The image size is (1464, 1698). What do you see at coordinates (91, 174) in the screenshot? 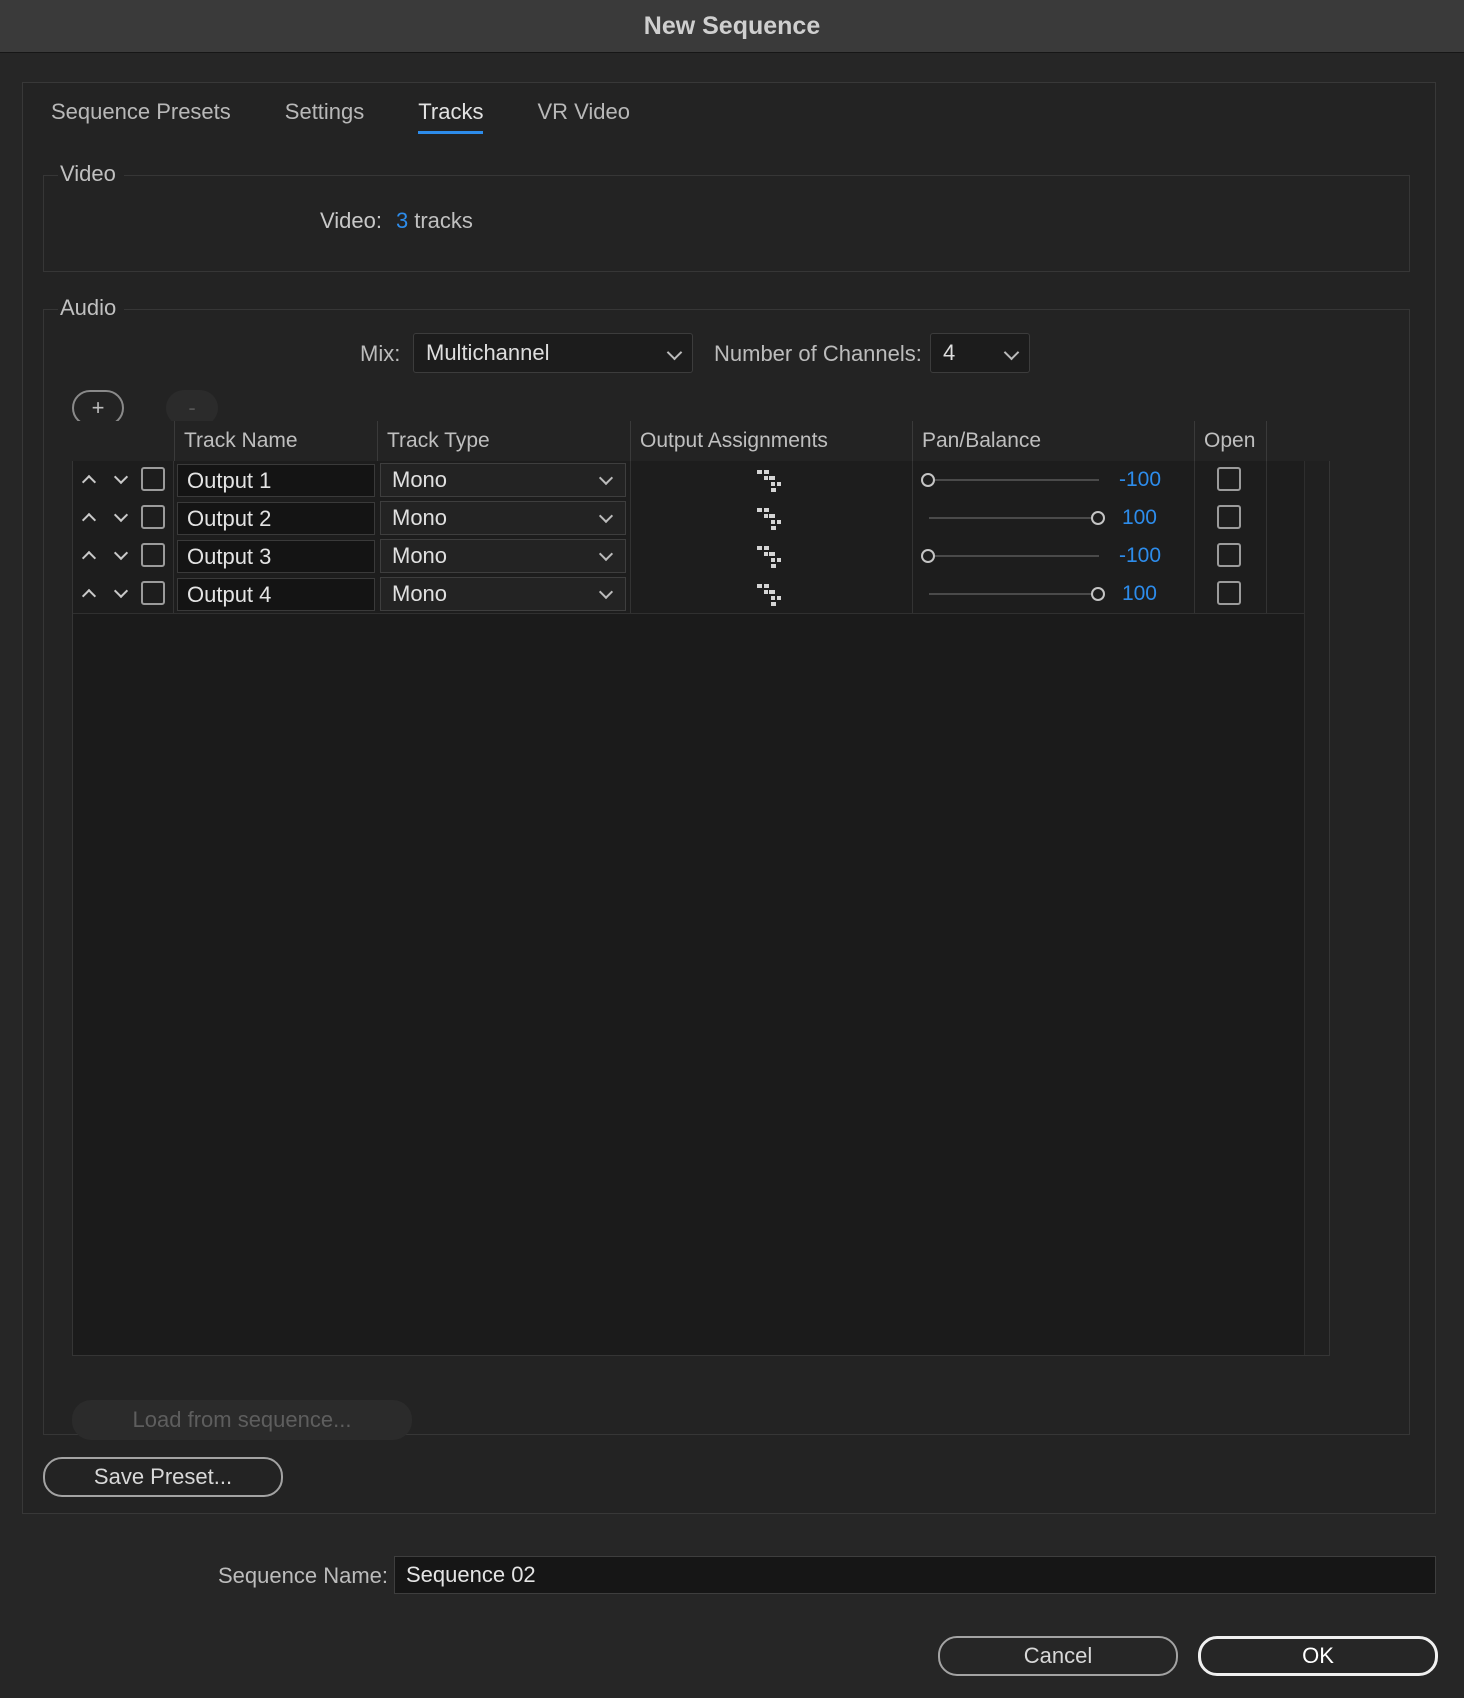
I see `video-group-label: Video` at bounding box center [91, 174].